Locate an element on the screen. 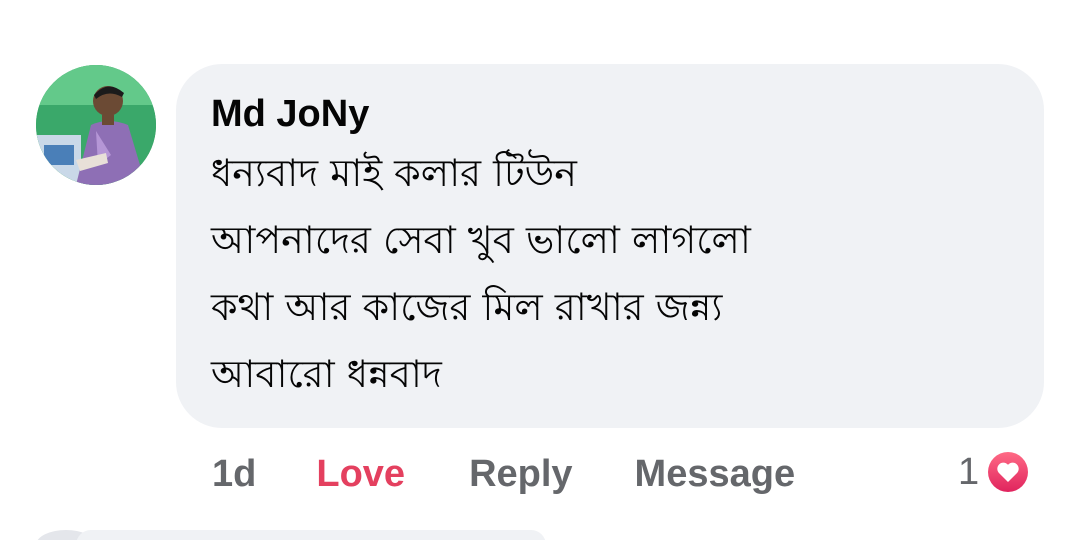 This screenshot has width=1080, height=540. comment-timestamp: 1d is located at coordinates (234, 474).